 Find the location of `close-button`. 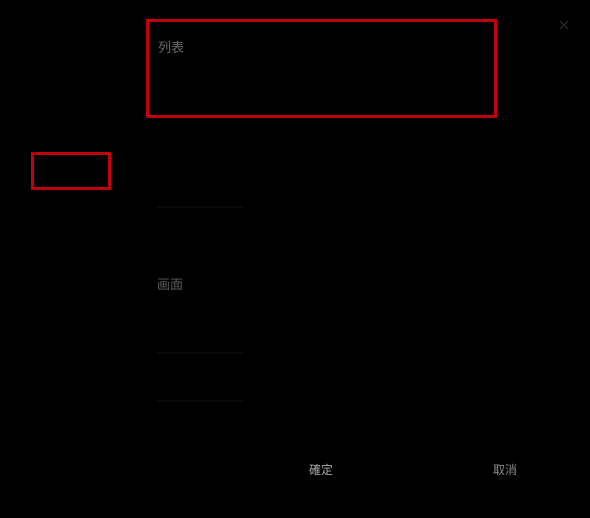

close-button is located at coordinates (564, 25).